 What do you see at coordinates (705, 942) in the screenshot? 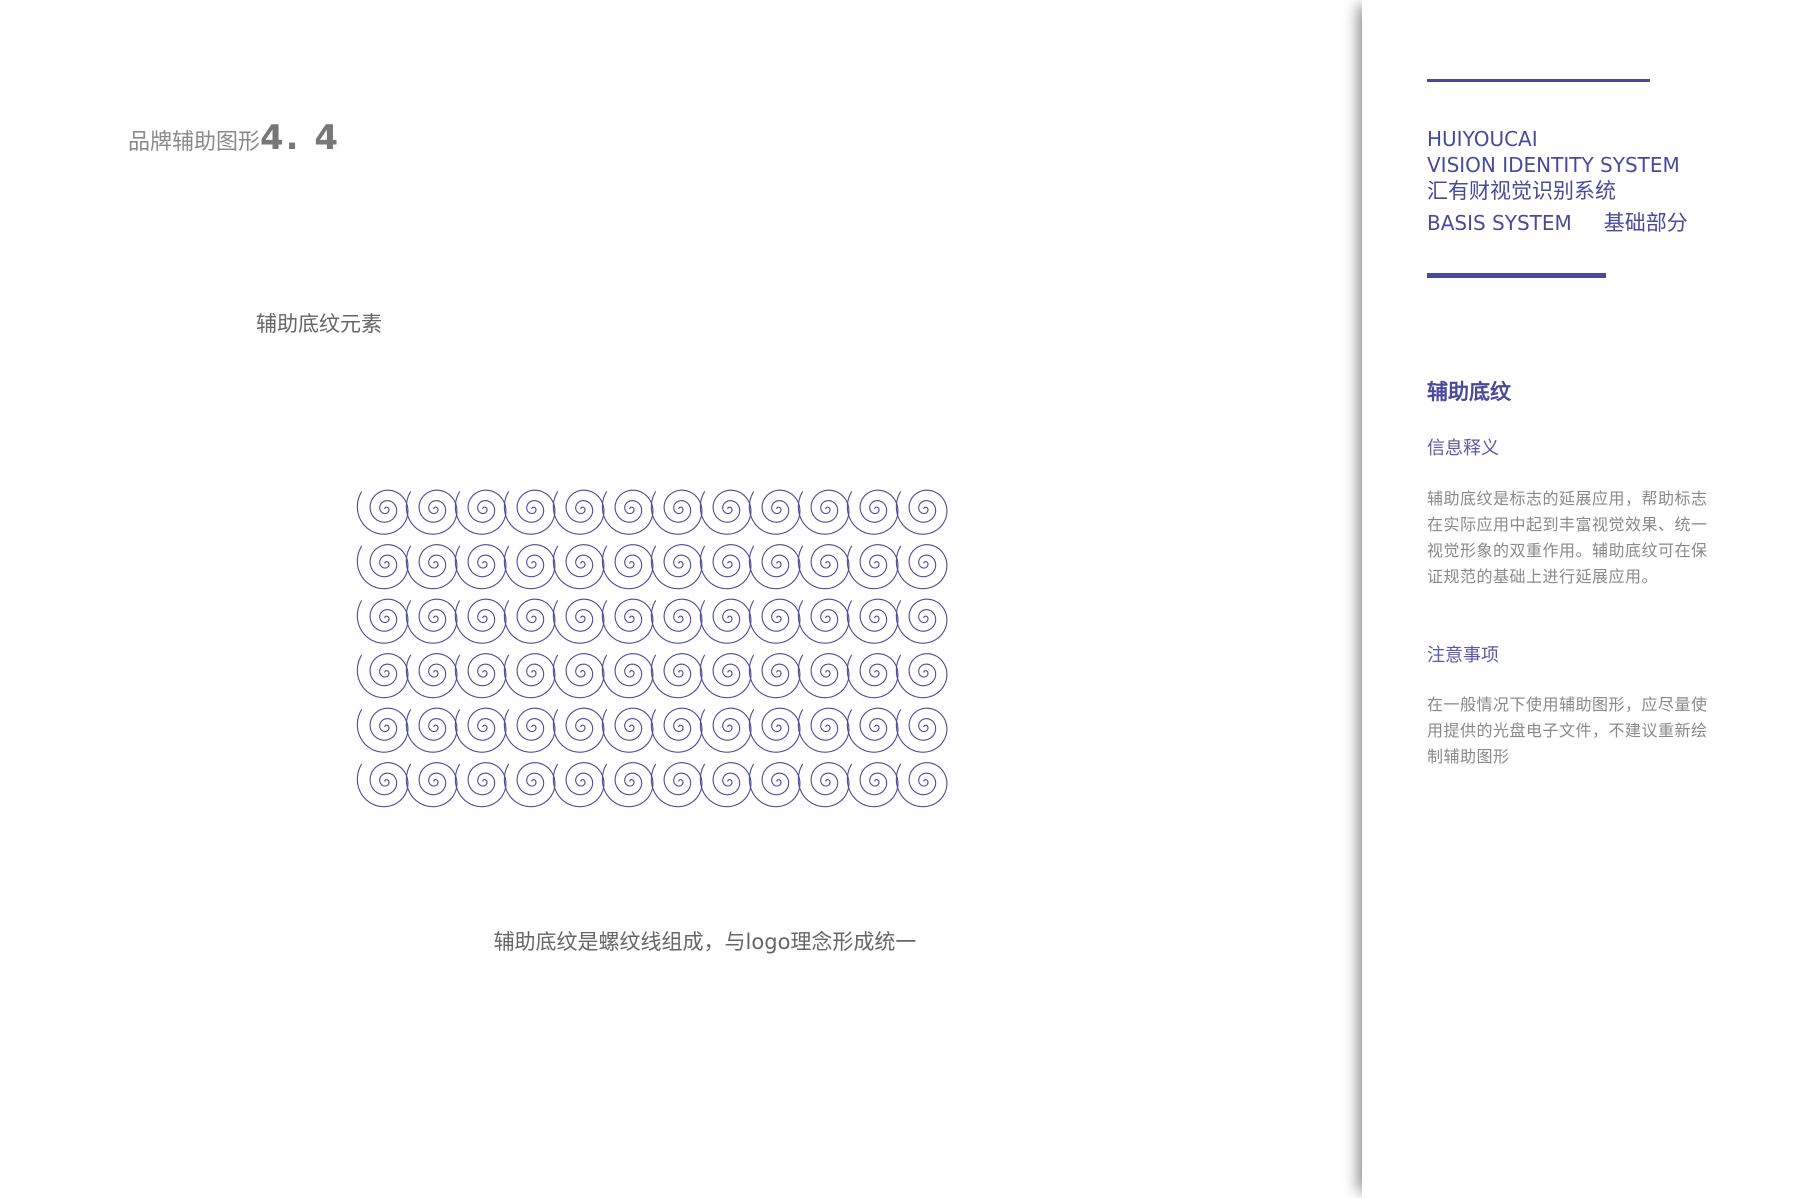
I see `pattern-caption: 辅助底纹是螺纹线组成，与logo理念形成统一` at bounding box center [705, 942].